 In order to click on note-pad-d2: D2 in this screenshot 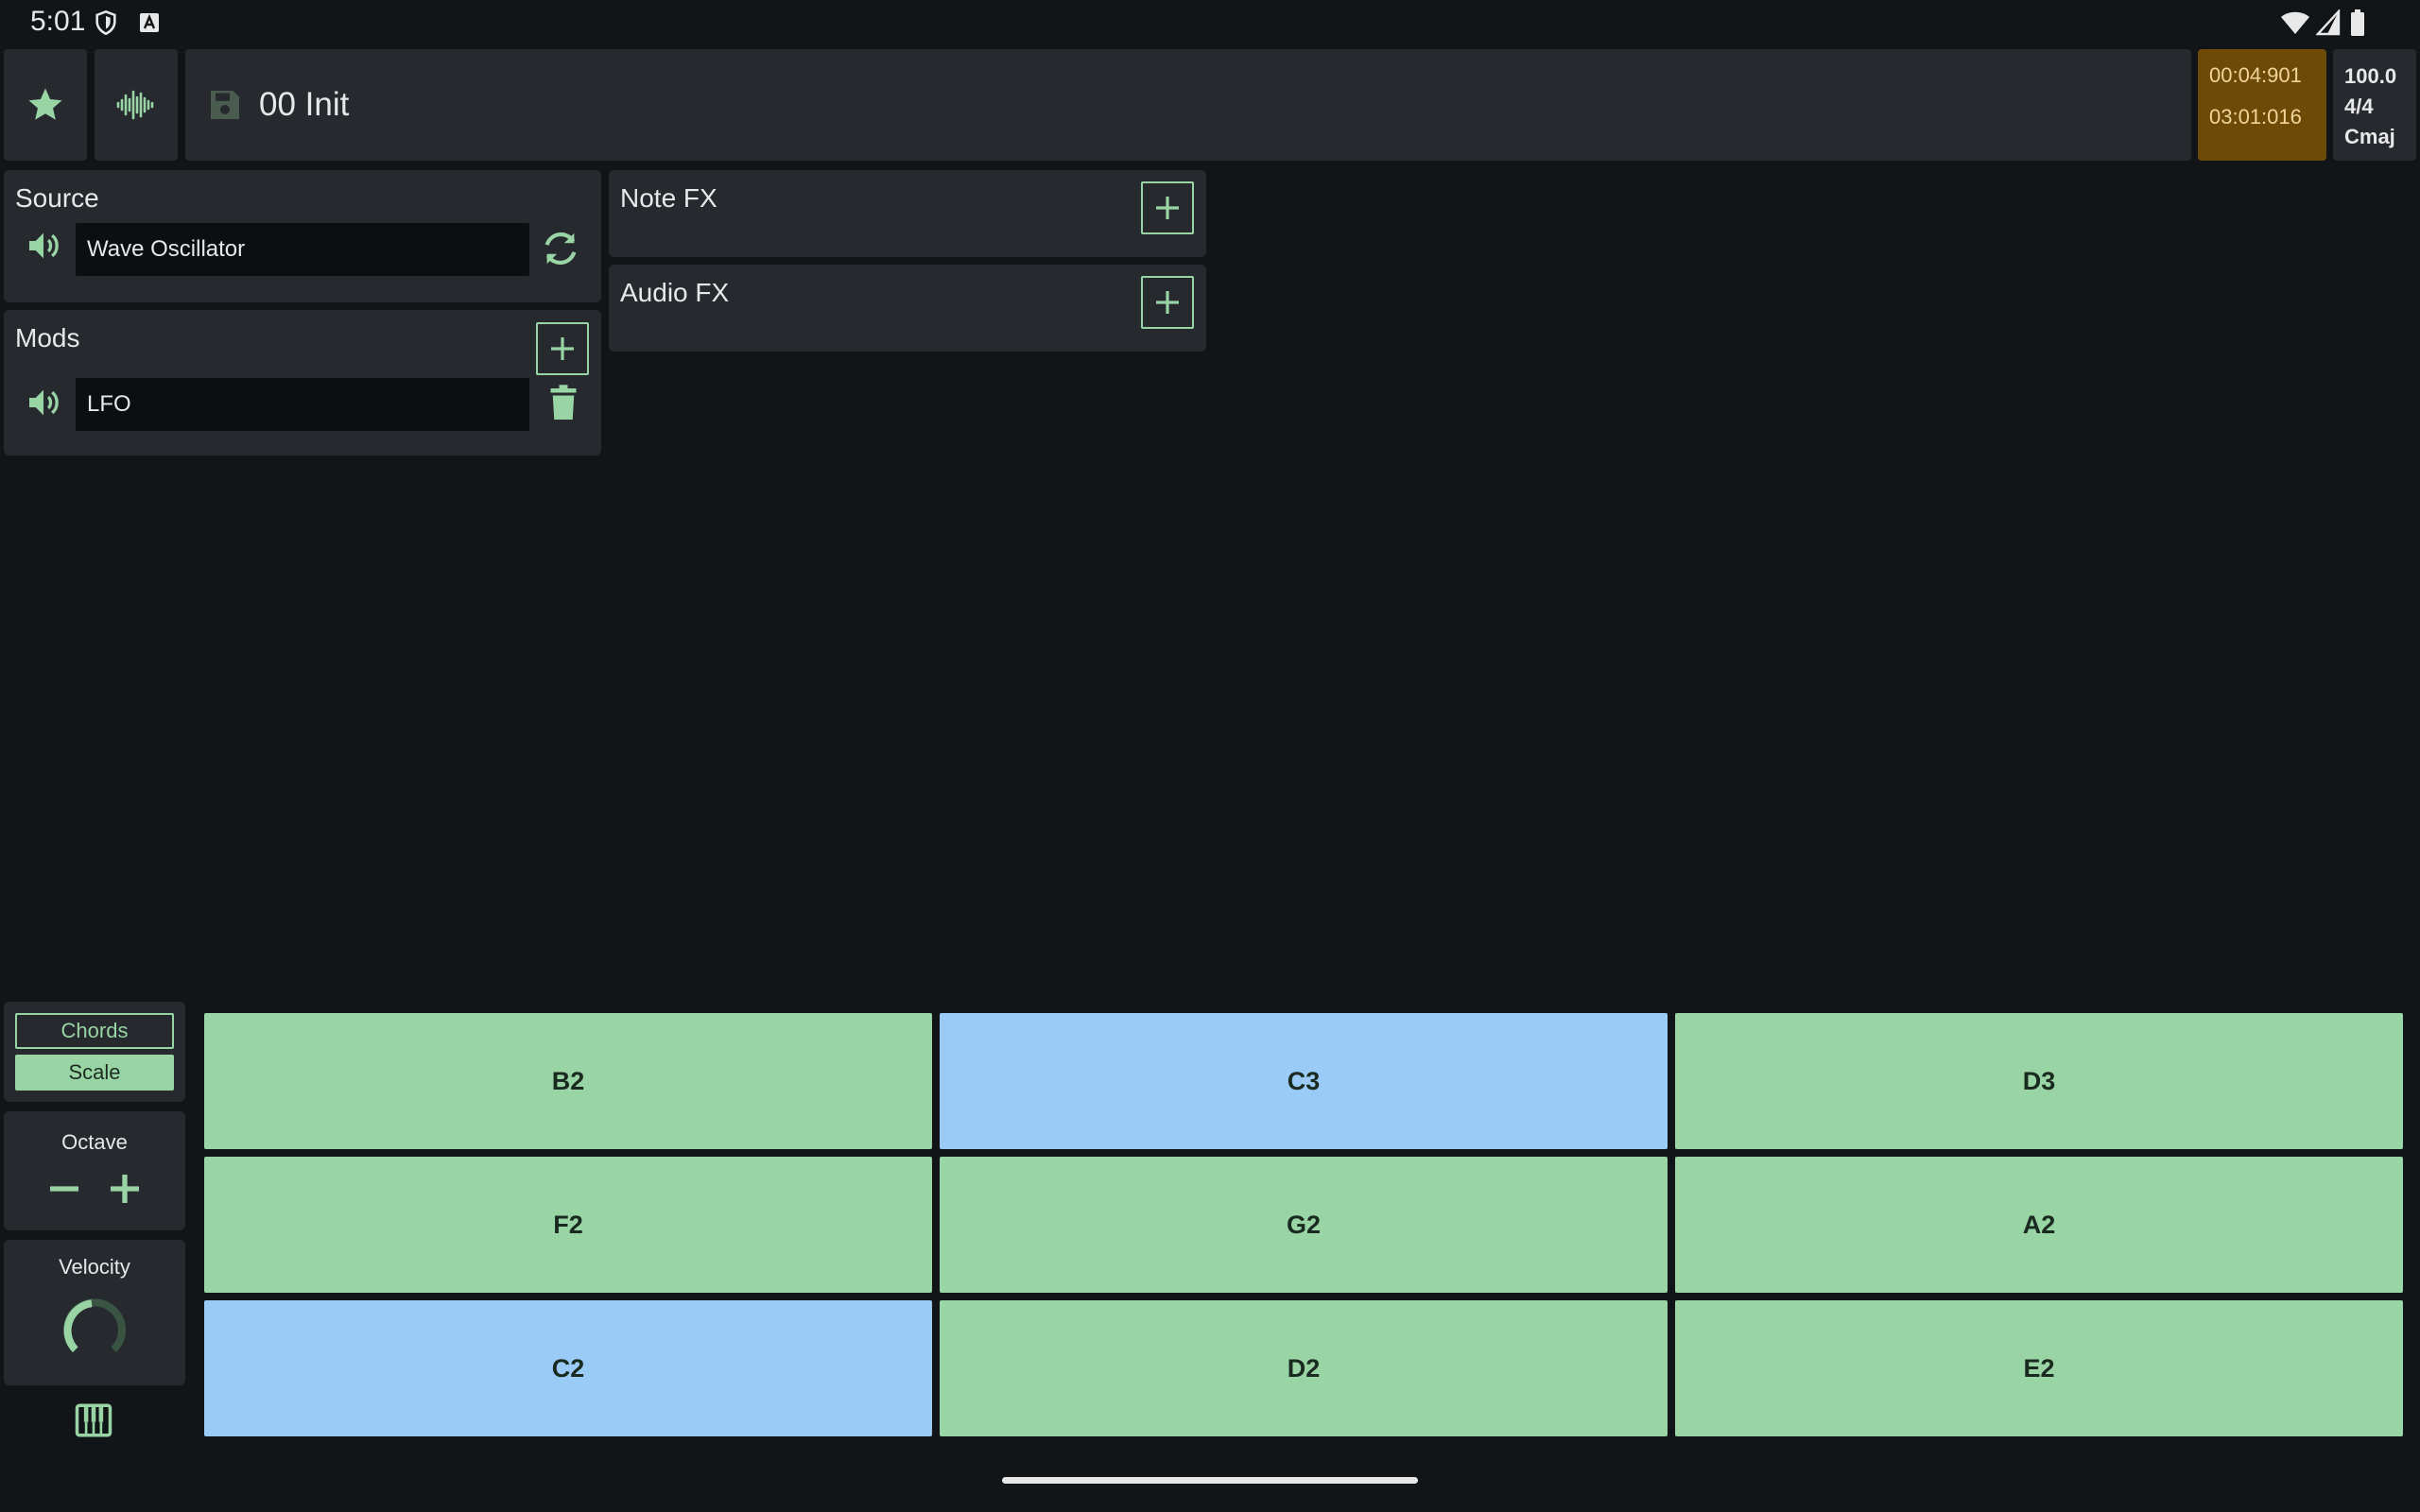, I will do `click(1304, 1368)`.